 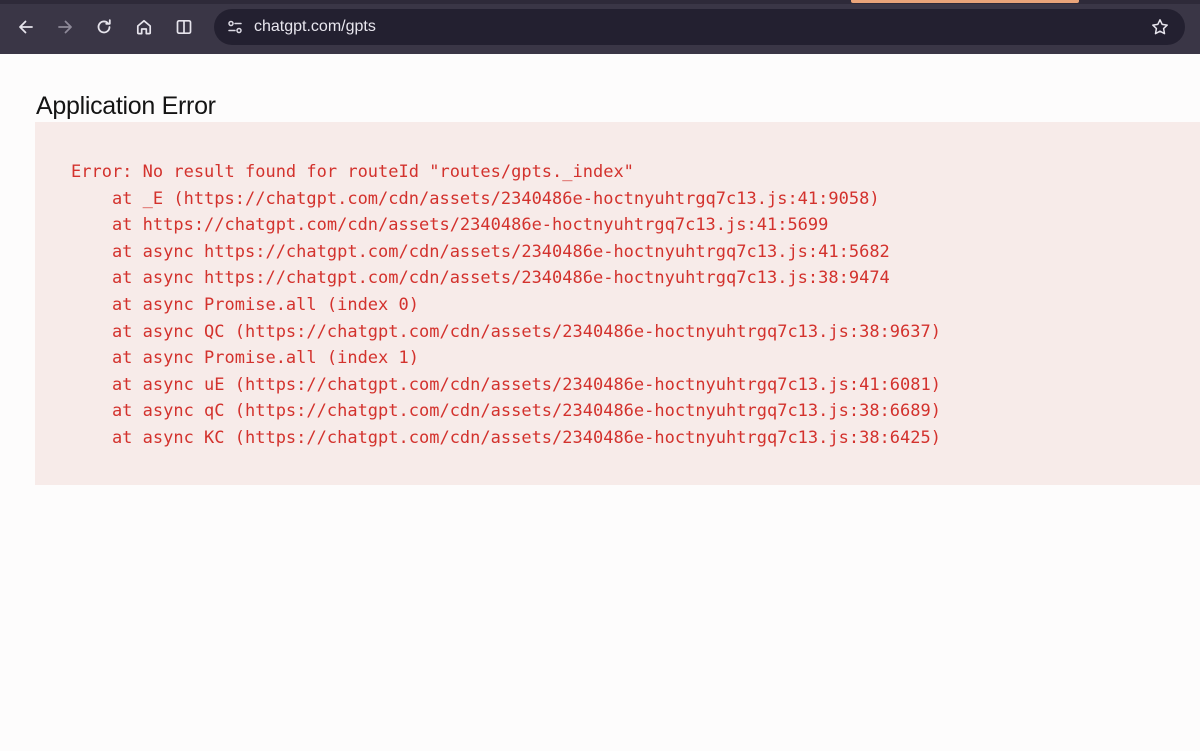 I want to click on site-settings-icon, so click(x=235, y=27).